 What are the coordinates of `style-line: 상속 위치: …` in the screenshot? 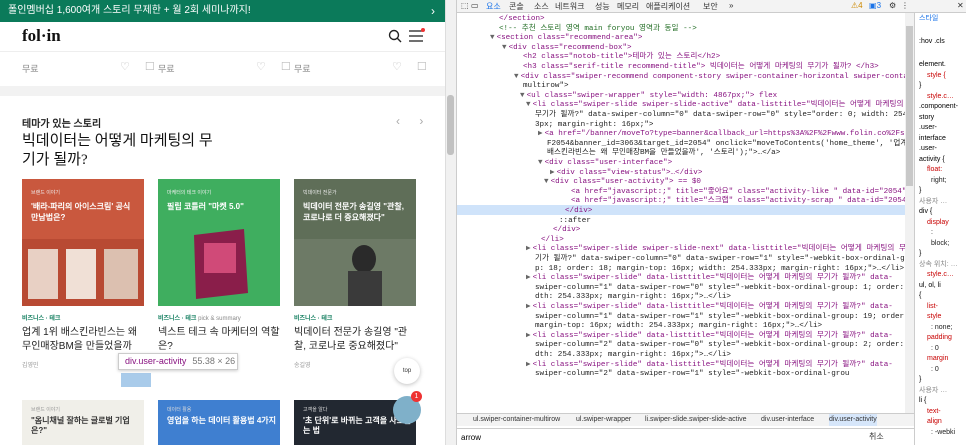 It's located at (938, 264).